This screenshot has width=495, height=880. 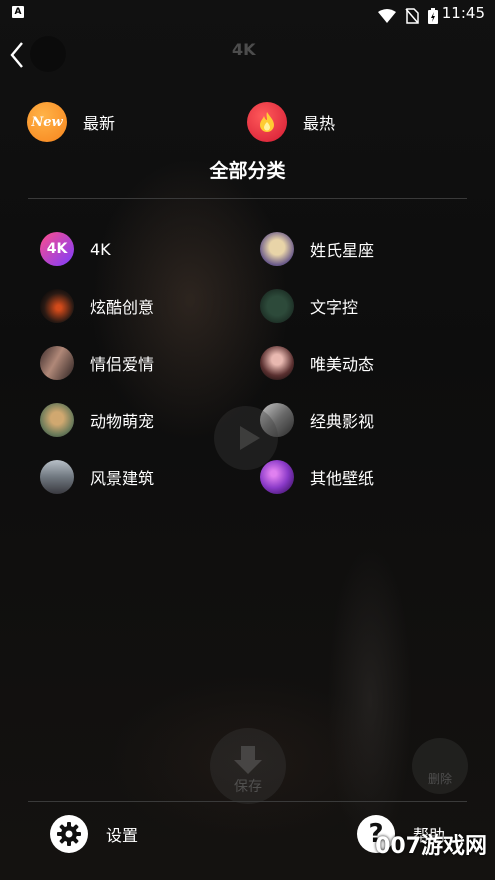 I want to click on 4k-badge: 4K, so click(x=57, y=249).